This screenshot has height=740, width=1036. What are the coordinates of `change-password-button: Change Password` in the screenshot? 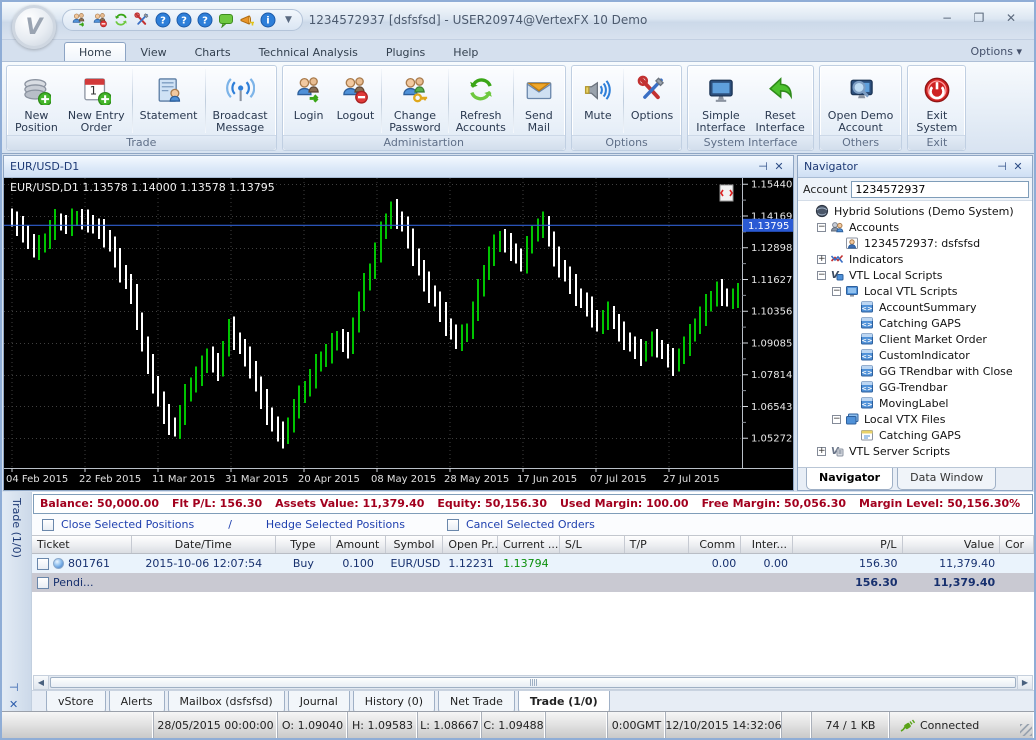 It's located at (414, 101).